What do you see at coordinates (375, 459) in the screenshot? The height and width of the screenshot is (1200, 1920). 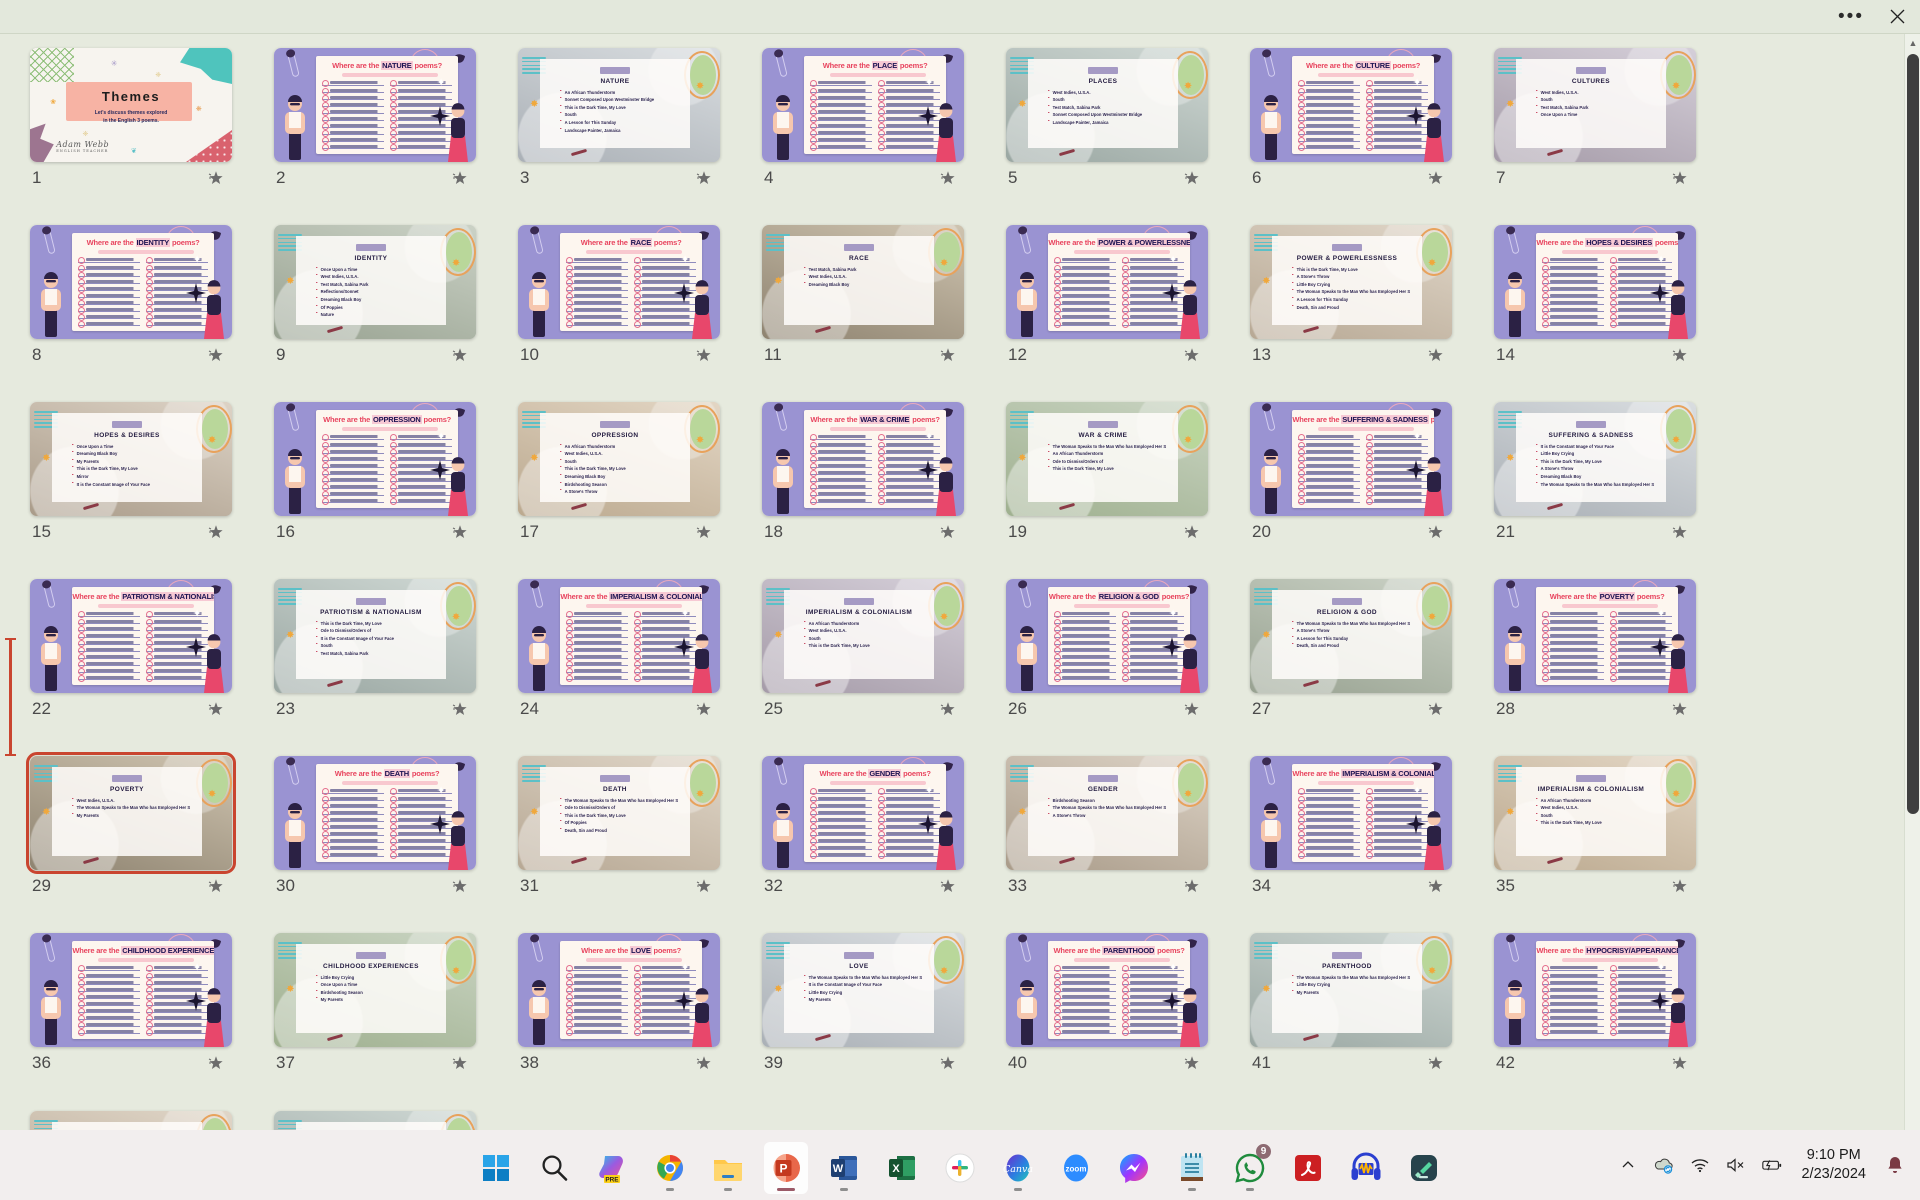 I see `slide-thumbnail: Where are the OPPRESSION poems? ✦` at bounding box center [375, 459].